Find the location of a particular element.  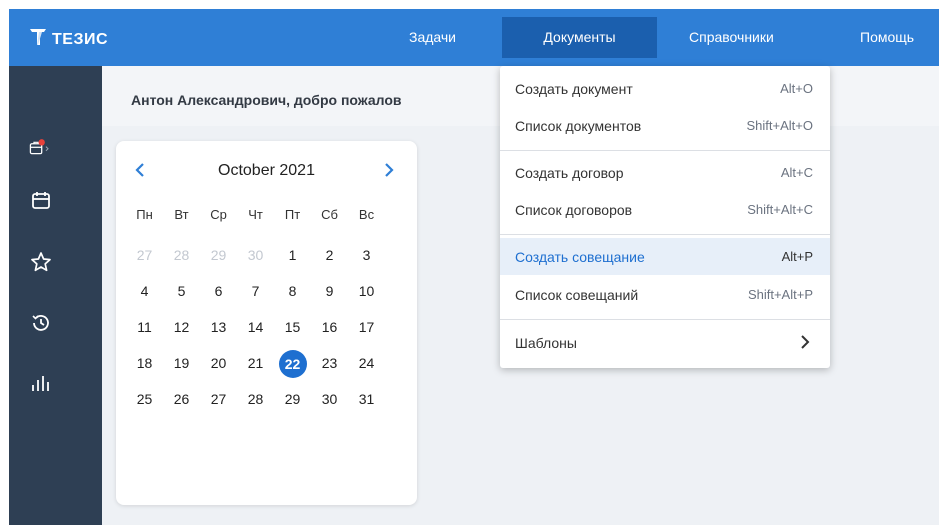

weekday-label: Вт is located at coordinates (181, 214).